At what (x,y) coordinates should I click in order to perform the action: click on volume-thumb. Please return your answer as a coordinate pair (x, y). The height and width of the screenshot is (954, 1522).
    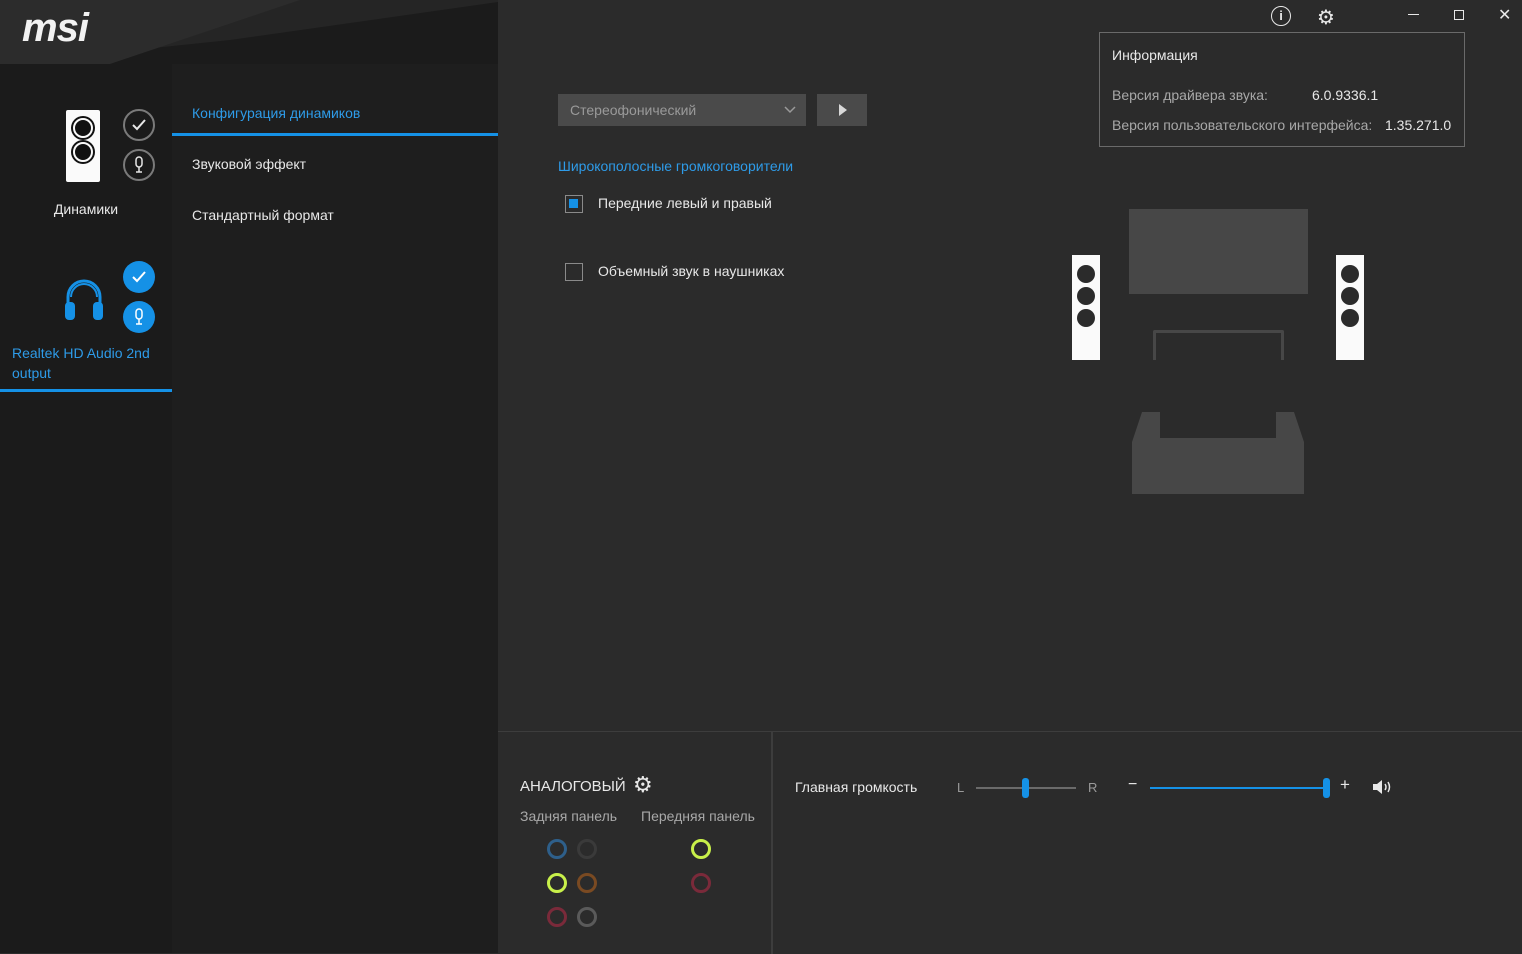
    Looking at the image, I should click on (1326, 788).